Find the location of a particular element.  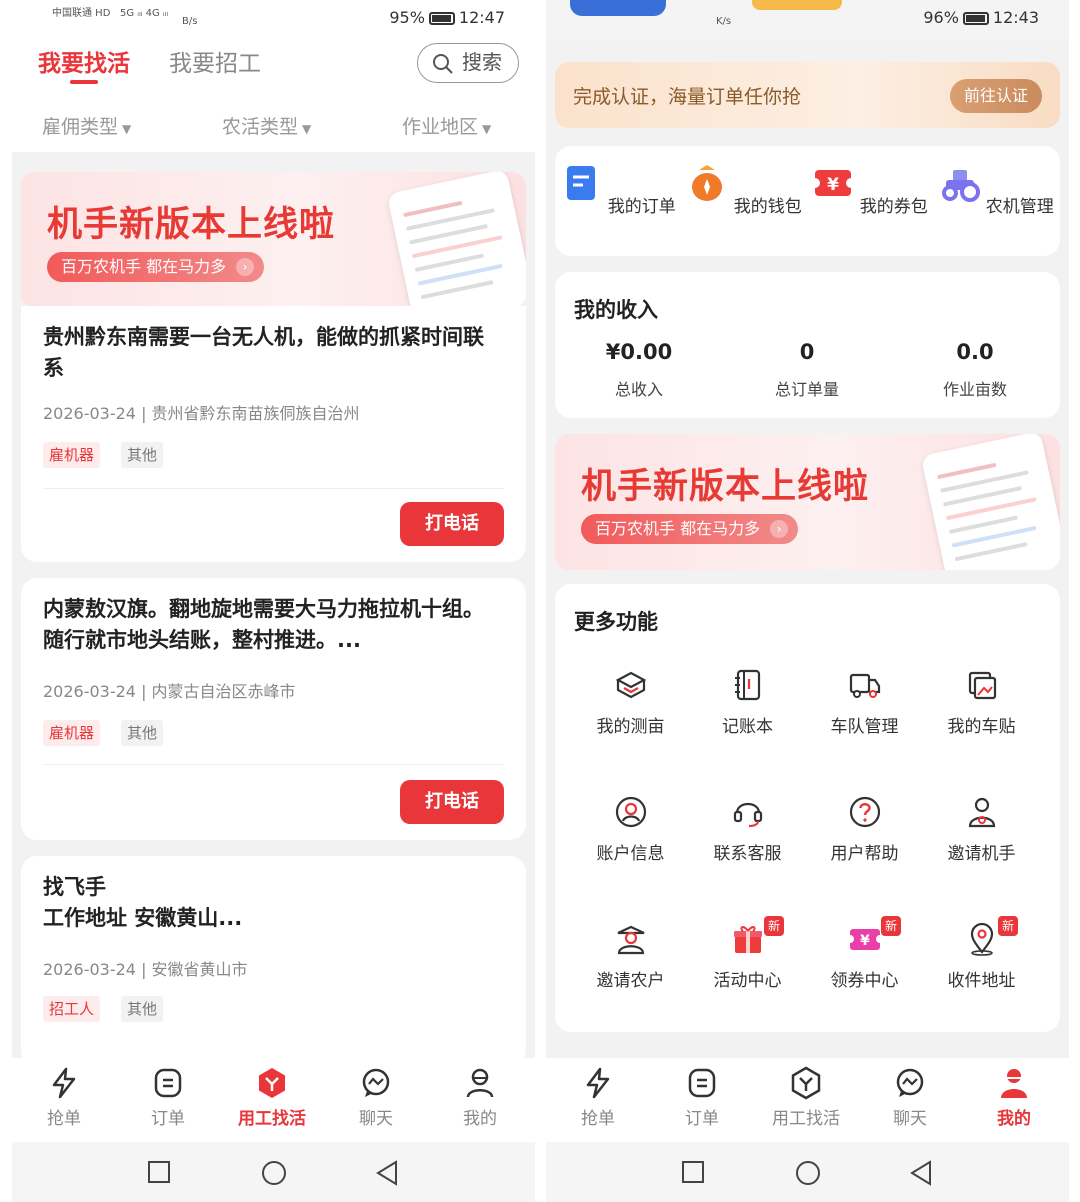

verify-banner: 完成认证，海量订单任你抢 前往认证 is located at coordinates (807, 95).